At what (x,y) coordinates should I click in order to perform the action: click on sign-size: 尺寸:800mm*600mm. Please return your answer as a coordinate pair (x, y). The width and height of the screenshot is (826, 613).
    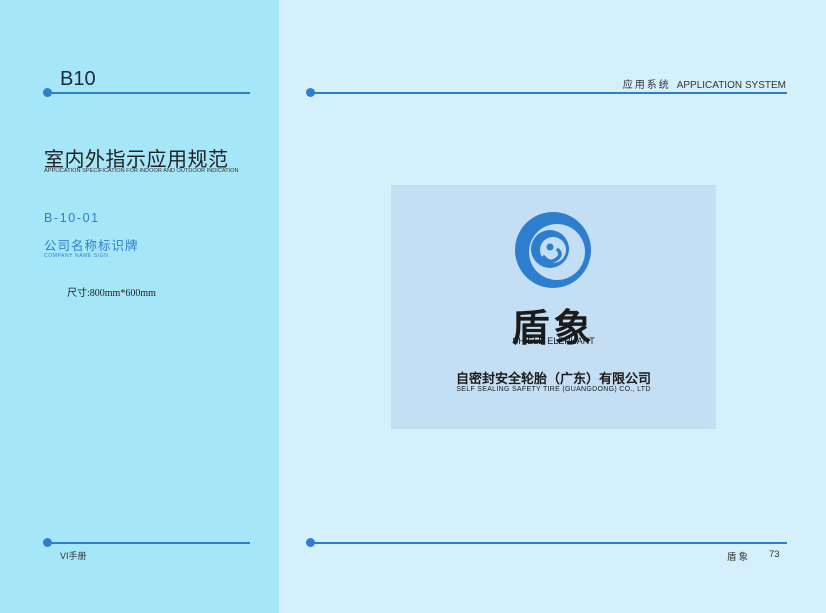
    Looking at the image, I should click on (111, 293).